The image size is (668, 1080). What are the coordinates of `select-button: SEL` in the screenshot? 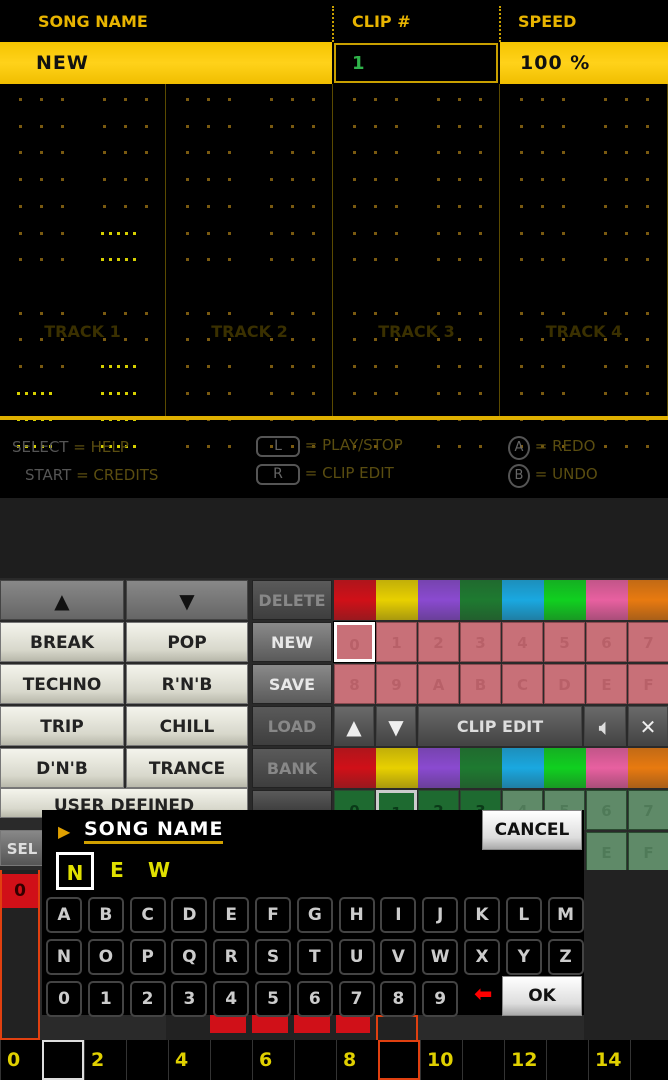 It's located at (22, 848).